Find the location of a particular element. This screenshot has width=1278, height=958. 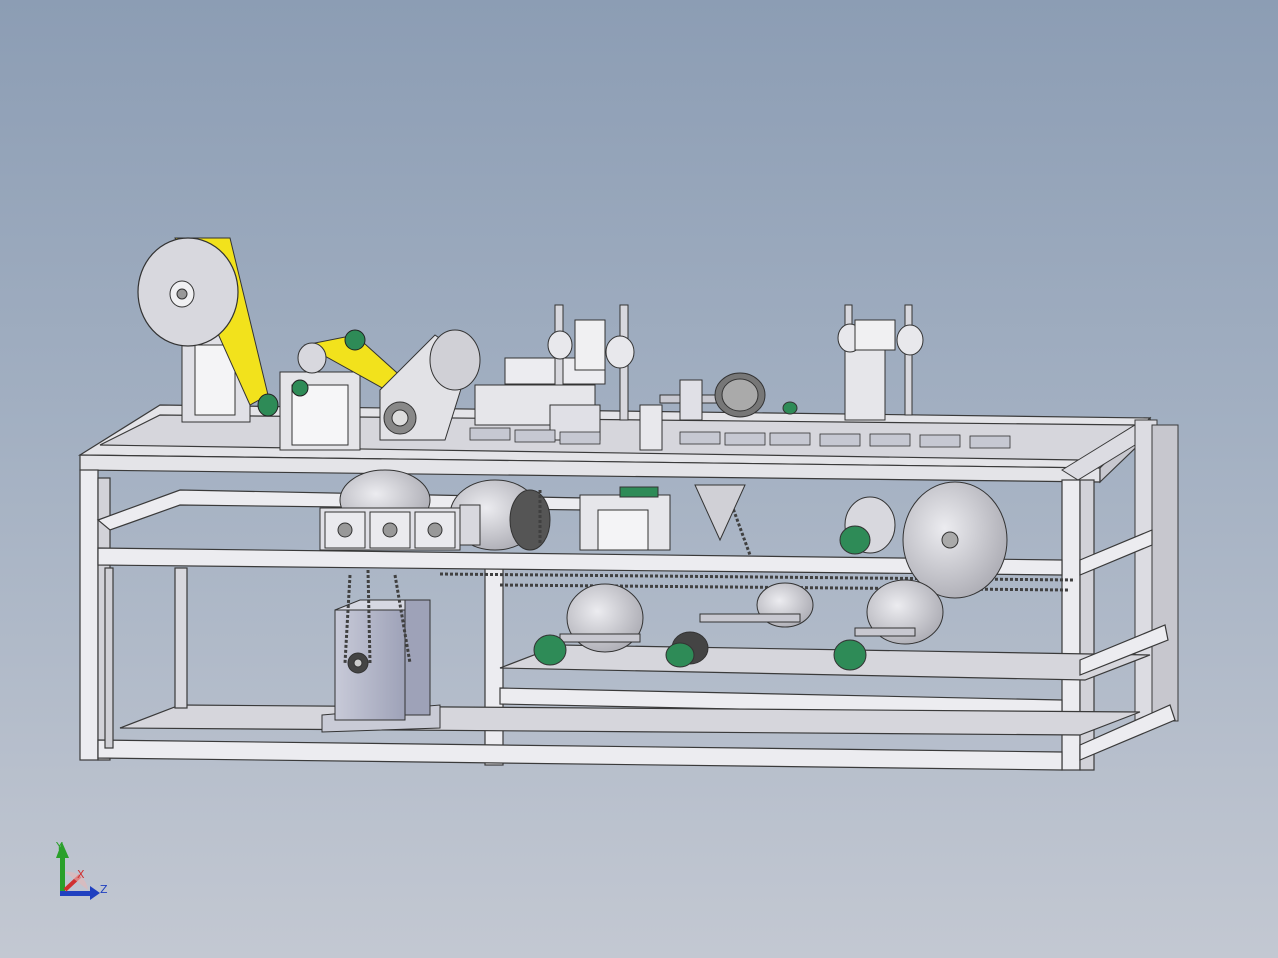

mid-bracket is located at coordinates (662, 517).